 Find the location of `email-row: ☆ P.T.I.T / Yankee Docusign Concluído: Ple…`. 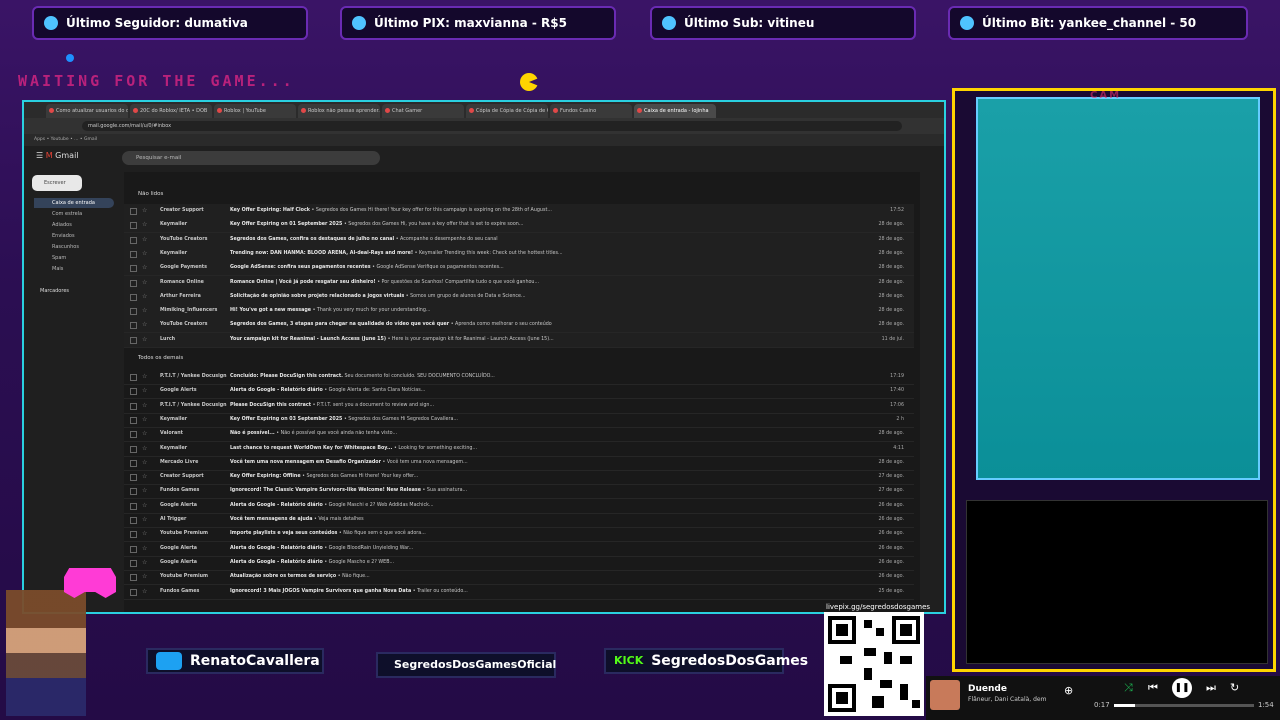

email-row: ☆ P.T.I.T / Yankee Docusign Concluído: Ple… is located at coordinates (519, 377).